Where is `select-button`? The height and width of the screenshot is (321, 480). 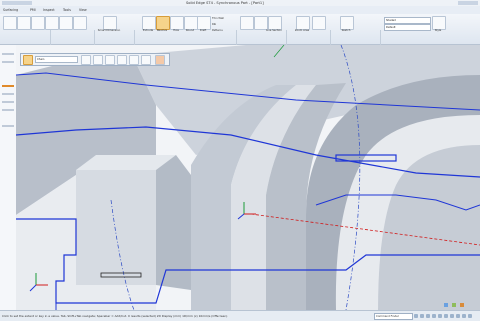 select-button is located at coordinates (319, 23).